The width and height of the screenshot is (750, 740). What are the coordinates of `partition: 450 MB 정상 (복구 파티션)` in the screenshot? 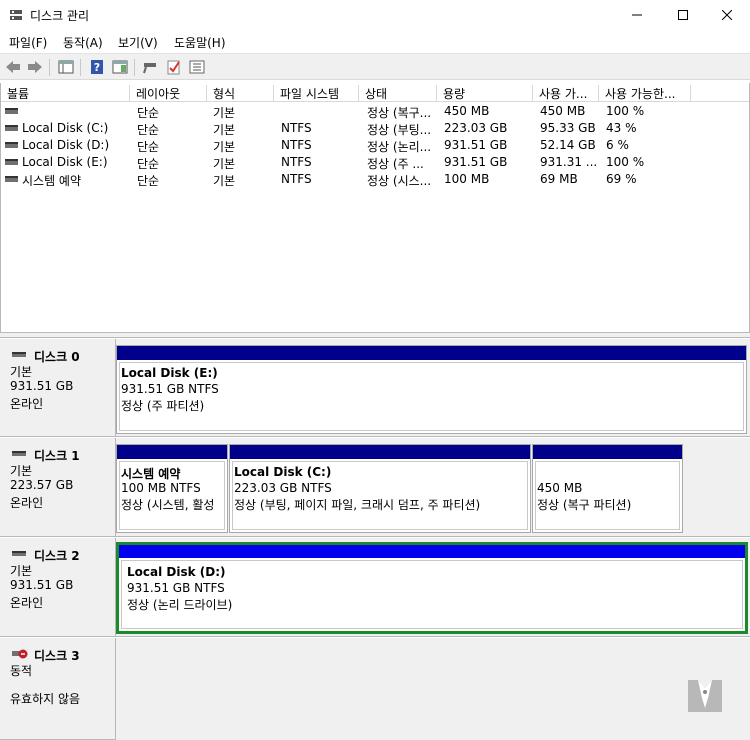 It's located at (607, 488).